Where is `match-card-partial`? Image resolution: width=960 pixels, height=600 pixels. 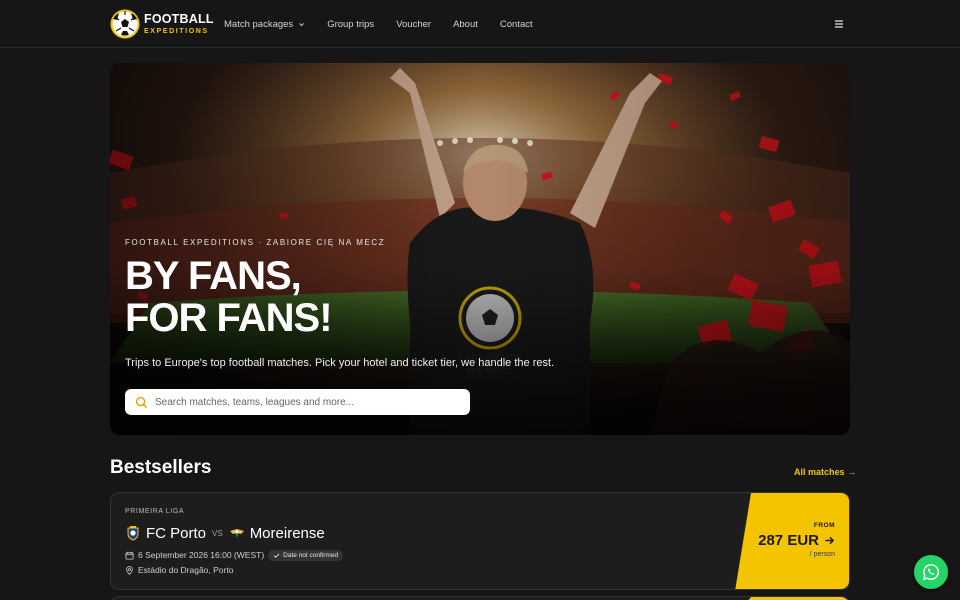
match-card-partial is located at coordinates (480, 598).